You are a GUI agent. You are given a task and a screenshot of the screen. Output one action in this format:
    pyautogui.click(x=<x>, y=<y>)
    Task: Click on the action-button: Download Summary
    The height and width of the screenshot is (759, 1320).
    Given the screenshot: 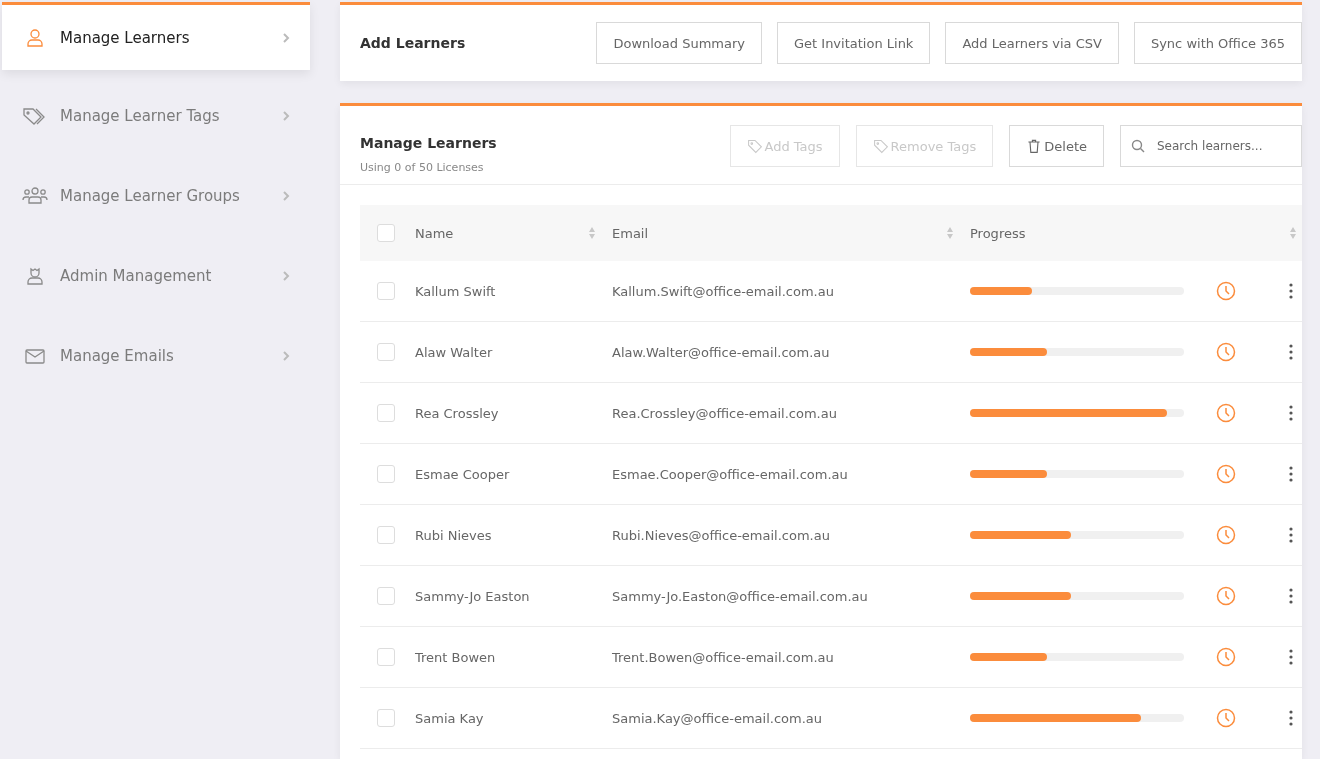 What is the action you would take?
    pyautogui.click(x=679, y=43)
    